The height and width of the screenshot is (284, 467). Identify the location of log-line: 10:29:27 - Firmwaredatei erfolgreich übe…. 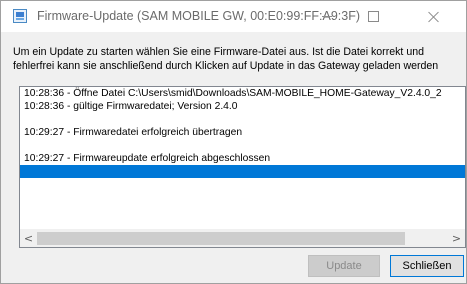
(242, 132).